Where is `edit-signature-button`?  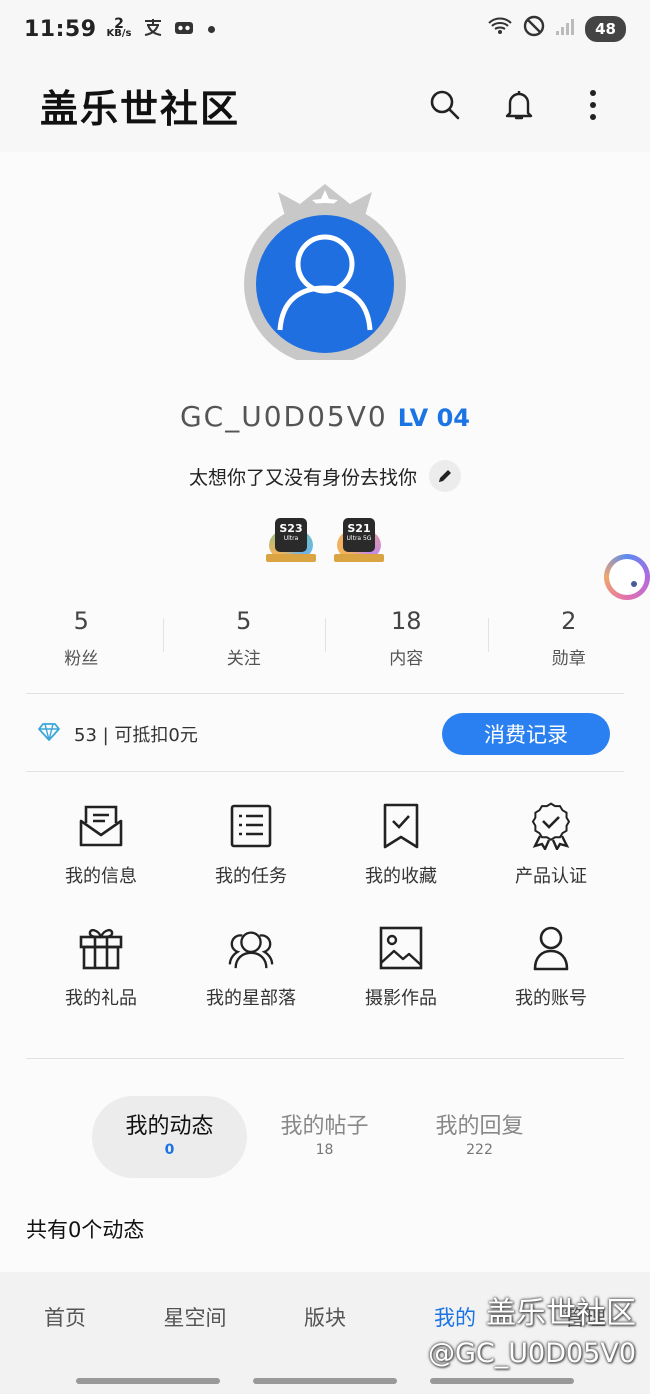 edit-signature-button is located at coordinates (445, 476).